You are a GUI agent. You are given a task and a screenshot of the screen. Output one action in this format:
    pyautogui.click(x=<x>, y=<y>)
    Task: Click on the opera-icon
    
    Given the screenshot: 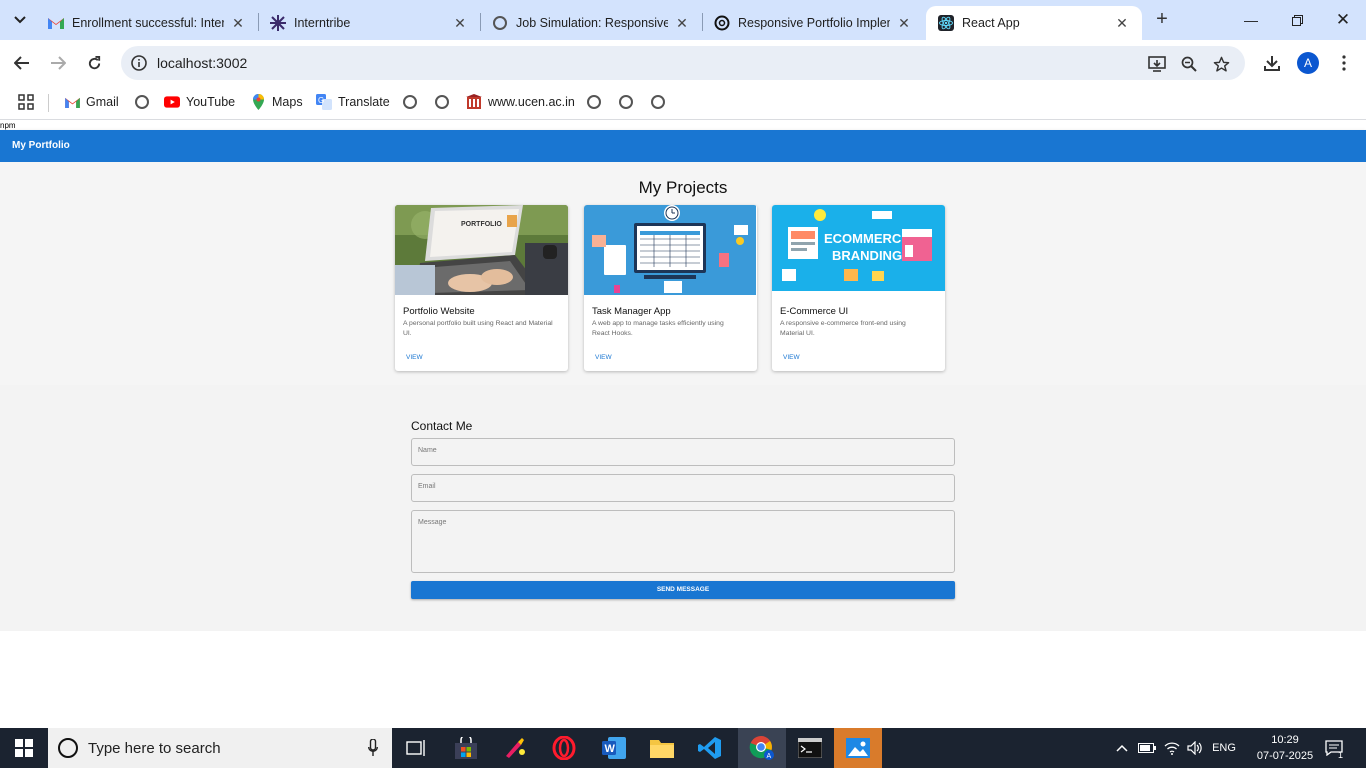 What is the action you would take?
    pyautogui.click(x=564, y=748)
    